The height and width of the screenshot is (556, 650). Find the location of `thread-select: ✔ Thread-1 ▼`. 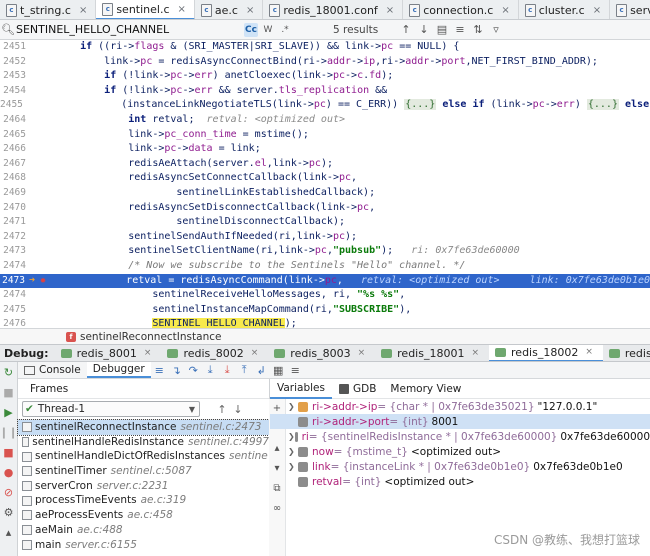

thread-select: ✔ Thread-1 ▼ is located at coordinates (111, 409).